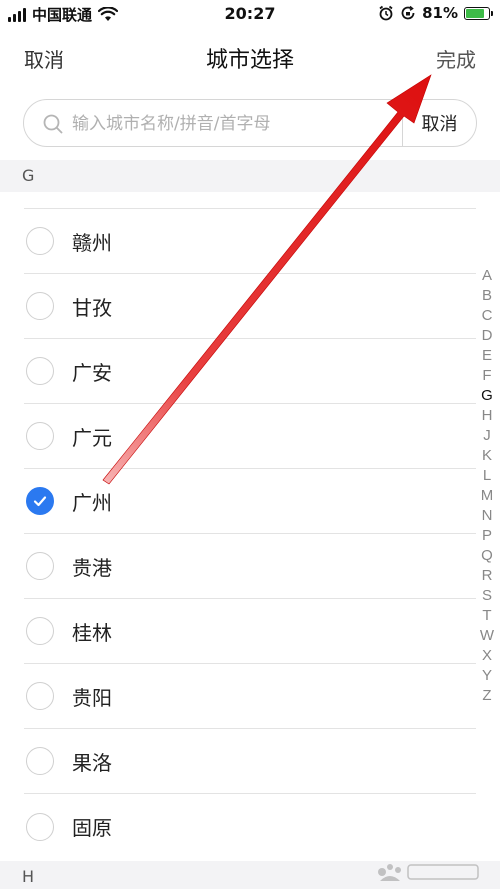 The width and height of the screenshot is (500, 889). Describe the element at coordinates (92, 828) in the screenshot. I see `city-name: 固原` at that location.